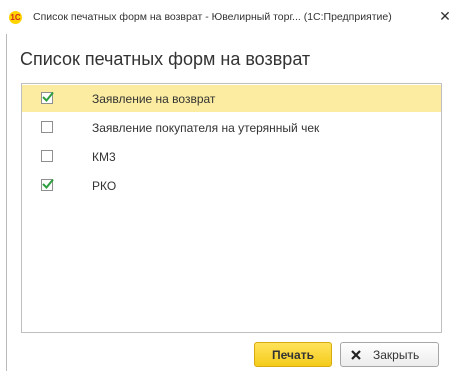 The image size is (452, 371). What do you see at coordinates (165, 59) in the screenshot?
I see `page-title: Список печатных форм на возврат` at bounding box center [165, 59].